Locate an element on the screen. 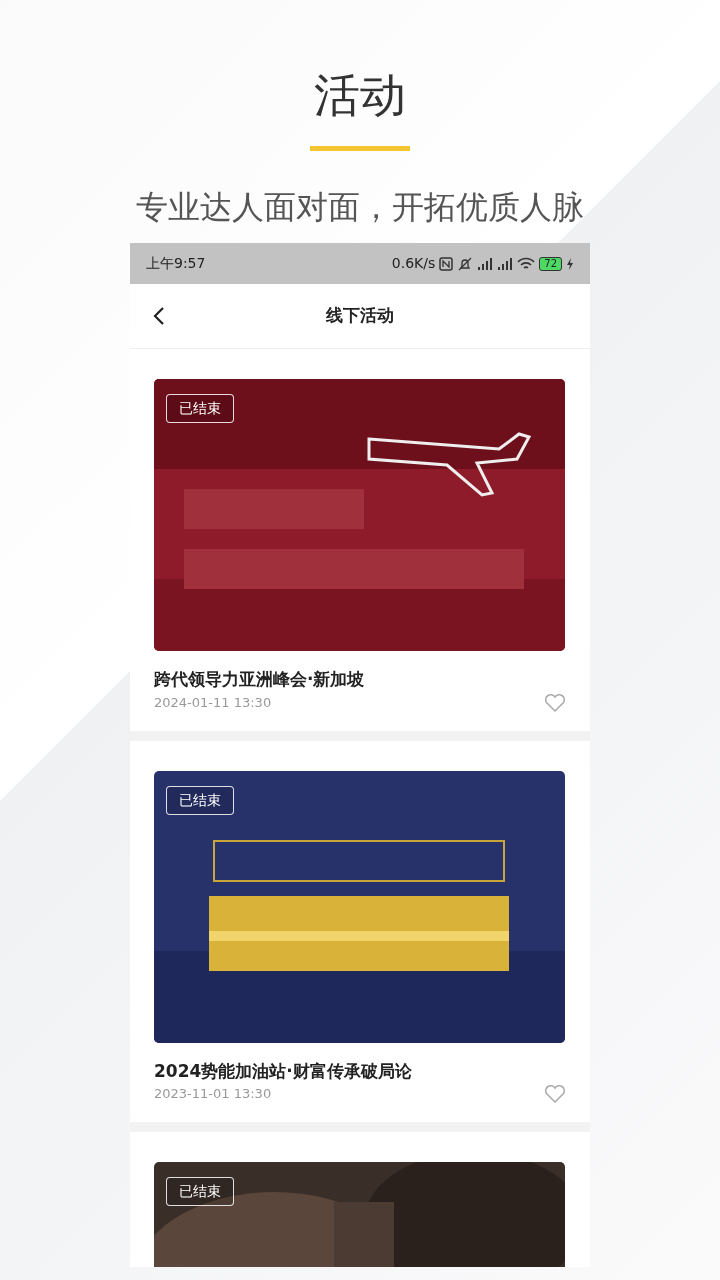 The height and width of the screenshot is (1280, 720). event-title: 跨代领导力亚洲峰会·新加坡 is located at coordinates (260, 679).